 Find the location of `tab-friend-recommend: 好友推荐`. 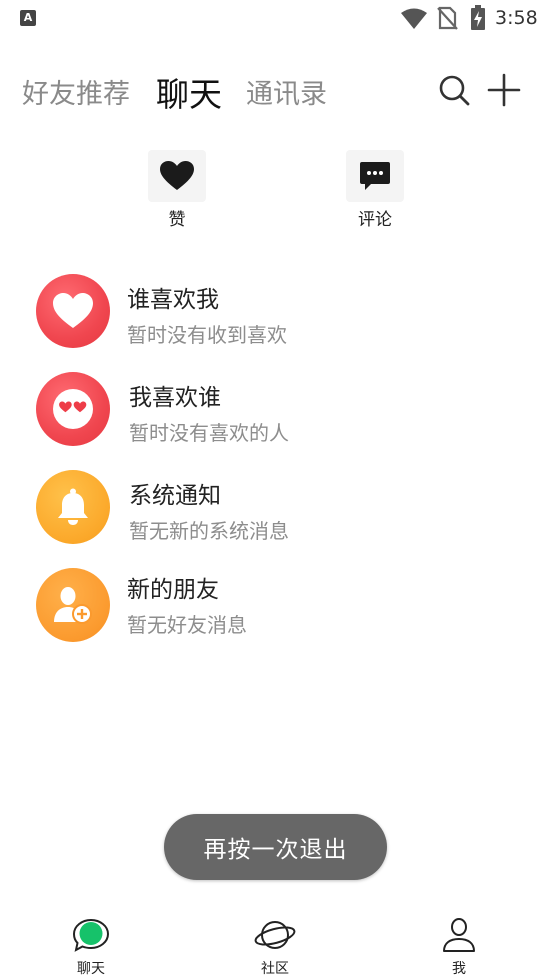

tab-friend-recommend: 好友推荐 is located at coordinates (76, 91).